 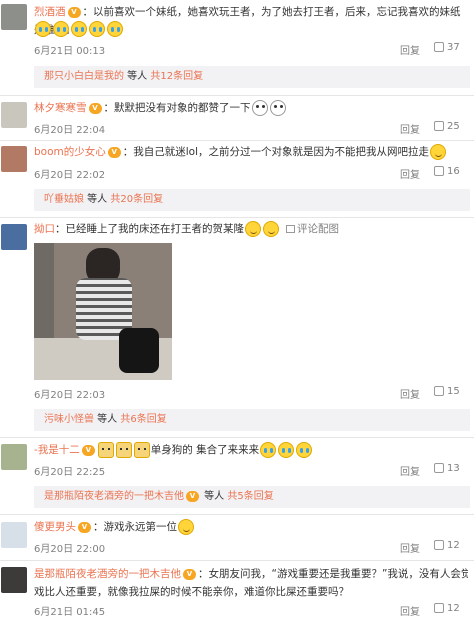 What do you see at coordinates (453, 171) in the screenshot?
I see `like-count: 16` at bounding box center [453, 171].